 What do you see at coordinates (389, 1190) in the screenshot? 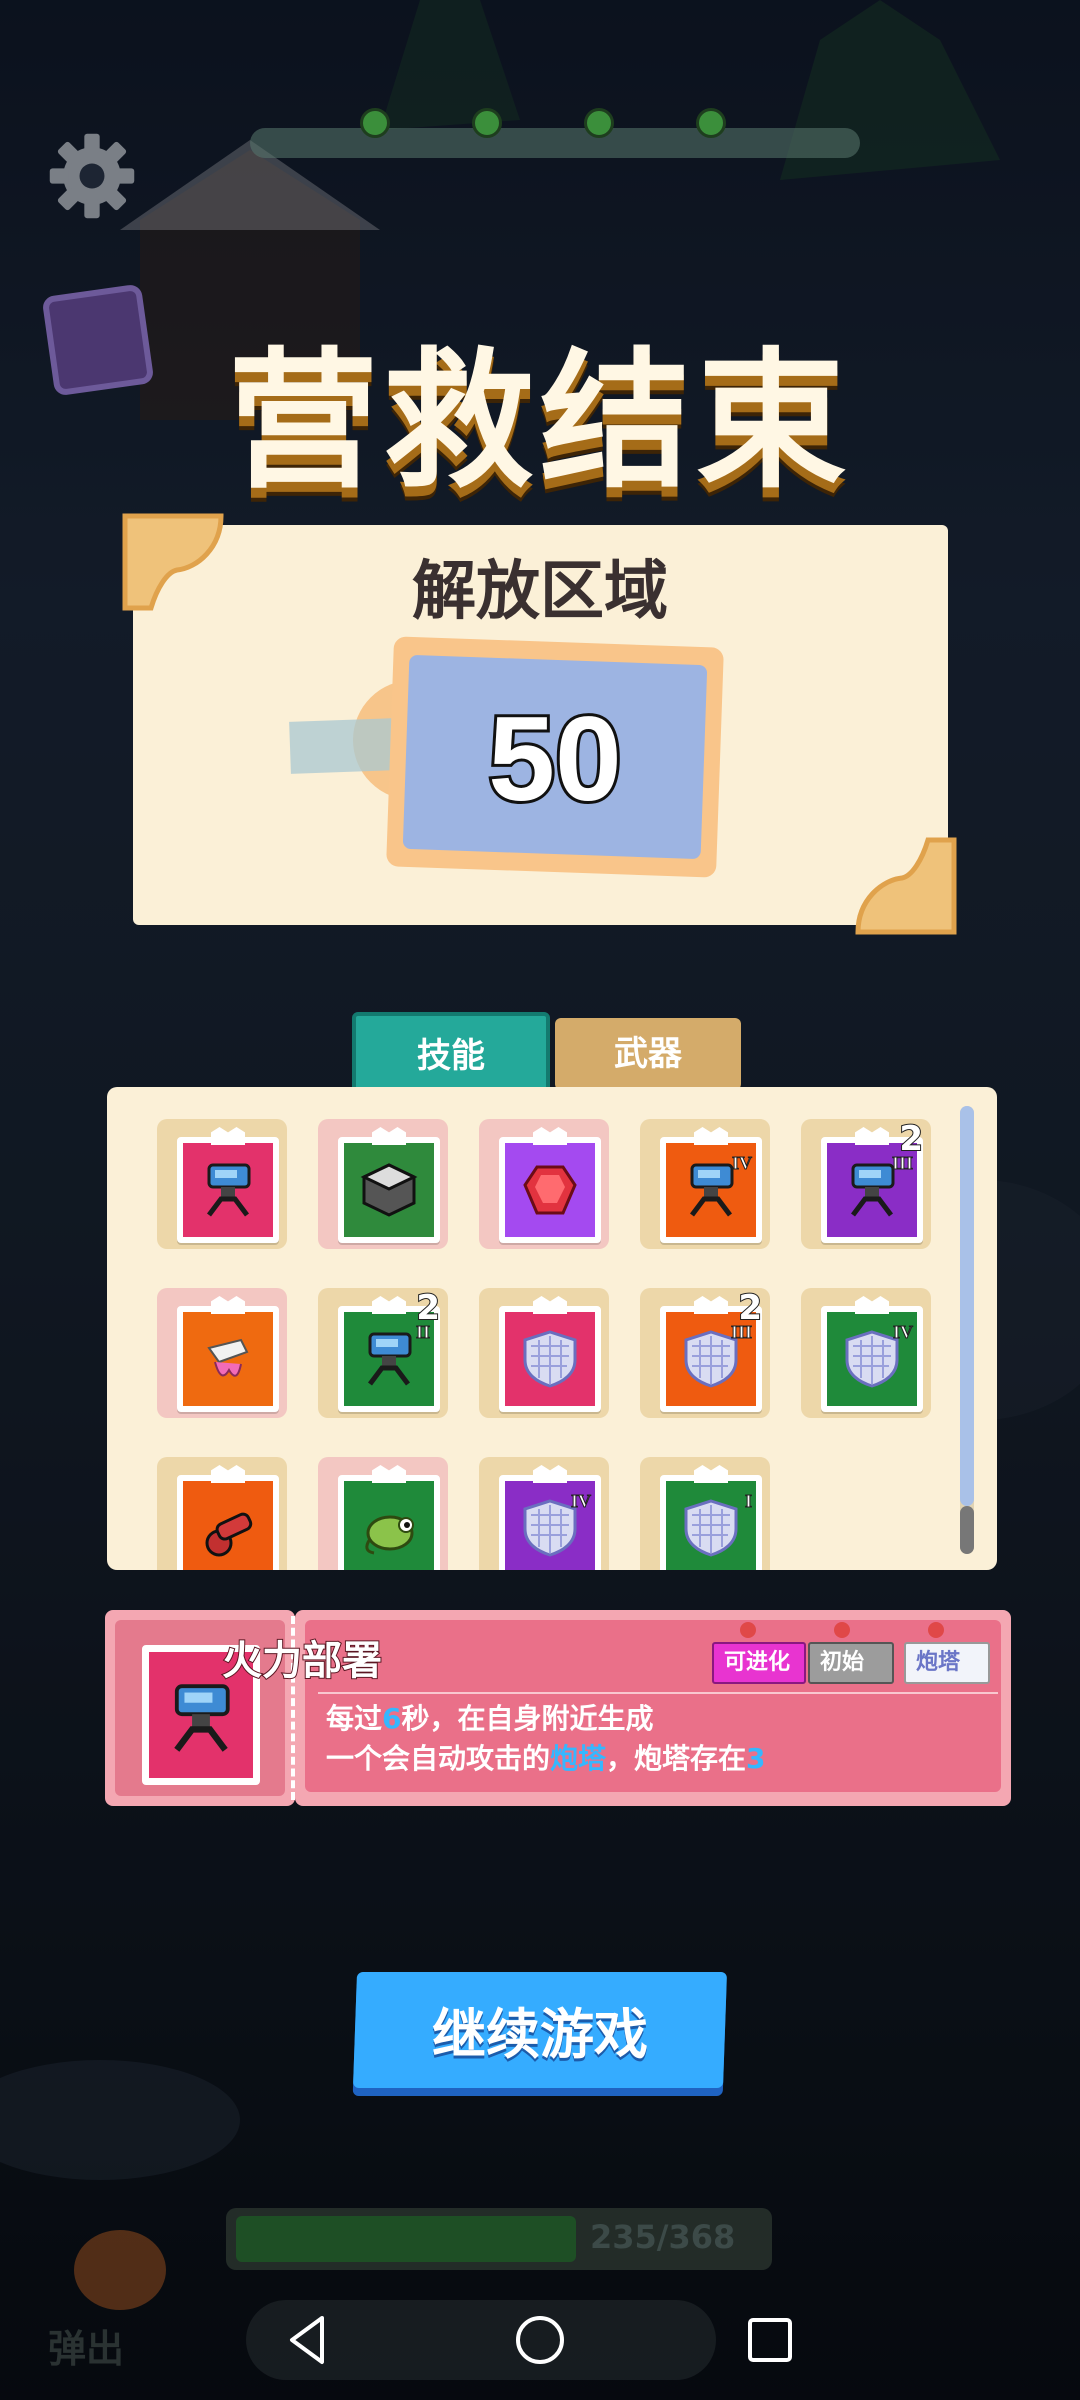
I see `box-icon` at bounding box center [389, 1190].